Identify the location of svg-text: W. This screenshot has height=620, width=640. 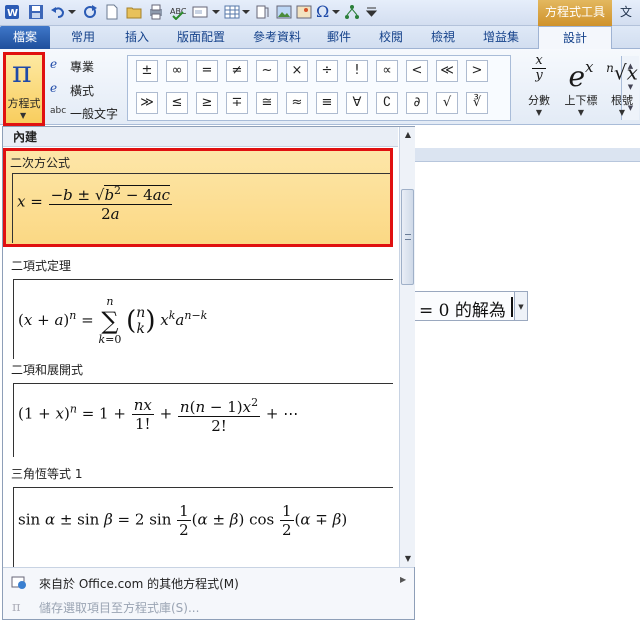
(12, 13).